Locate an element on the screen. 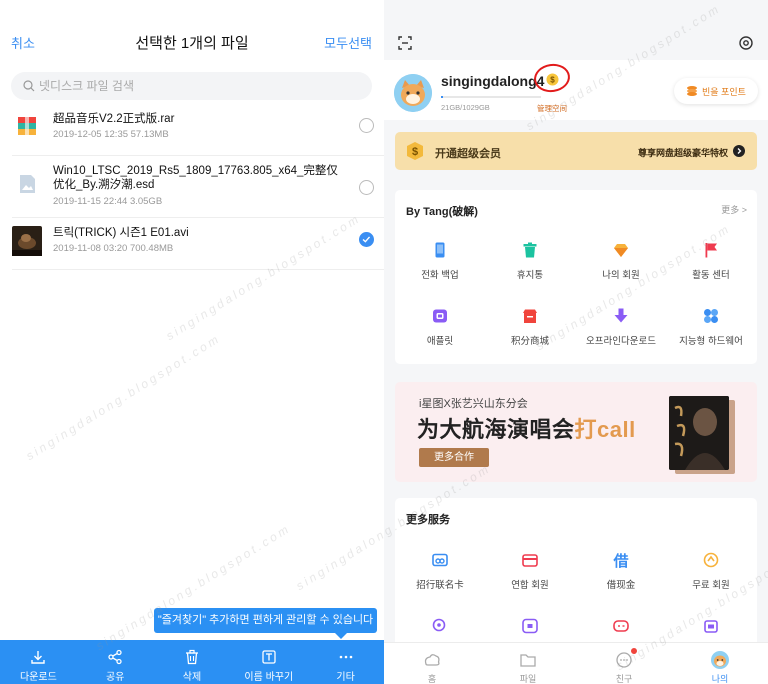  service-bank-card: 招行联名卡 is located at coordinates (440, 576).